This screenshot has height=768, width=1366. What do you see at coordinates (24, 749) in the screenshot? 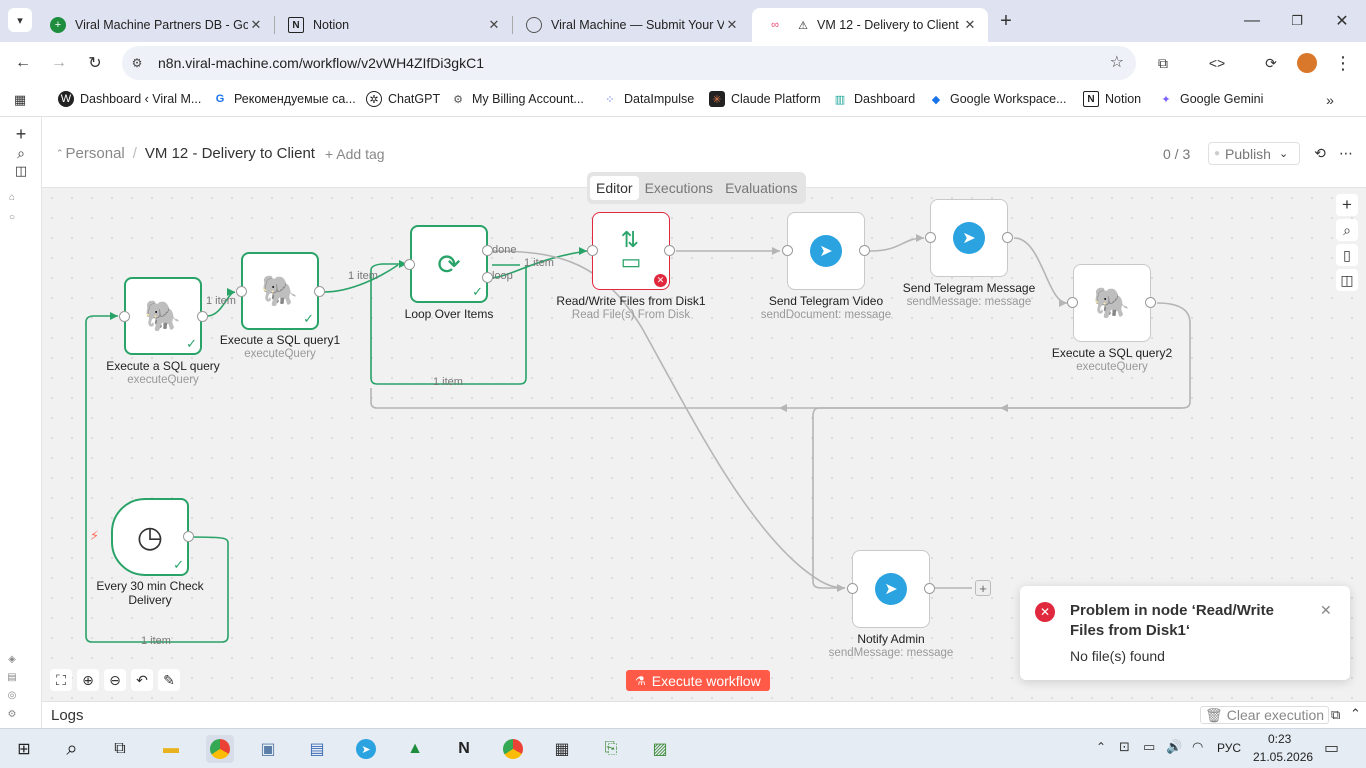
I see `windows-start-icon: ⊞` at bounding box center [24, 749].